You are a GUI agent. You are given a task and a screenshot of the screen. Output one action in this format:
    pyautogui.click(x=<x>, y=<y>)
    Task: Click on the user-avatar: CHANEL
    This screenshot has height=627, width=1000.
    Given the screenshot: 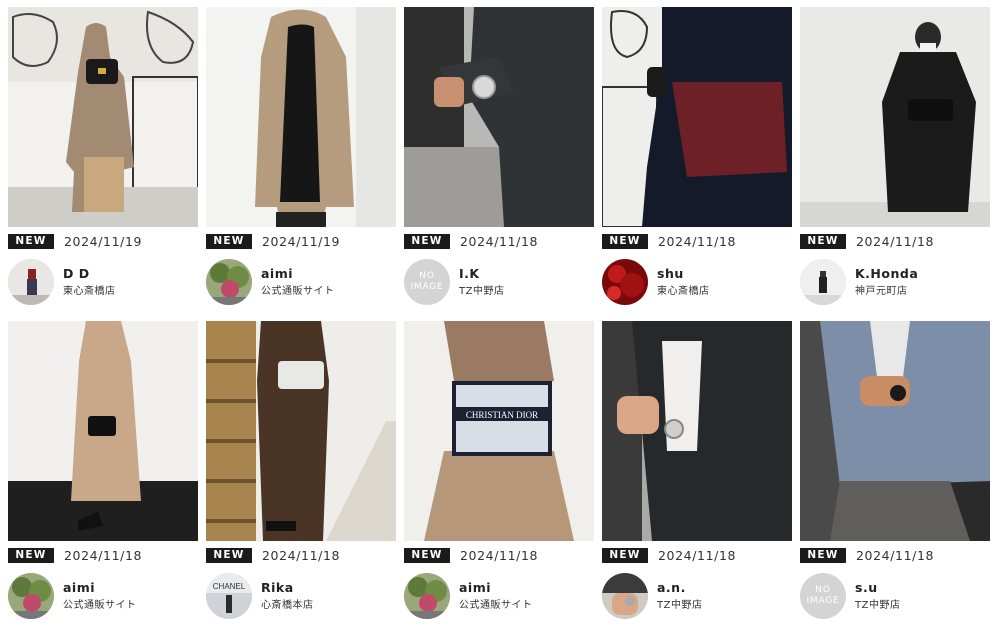 What is the action you would take?
    pyautogui.click(x=229, y=596)
    